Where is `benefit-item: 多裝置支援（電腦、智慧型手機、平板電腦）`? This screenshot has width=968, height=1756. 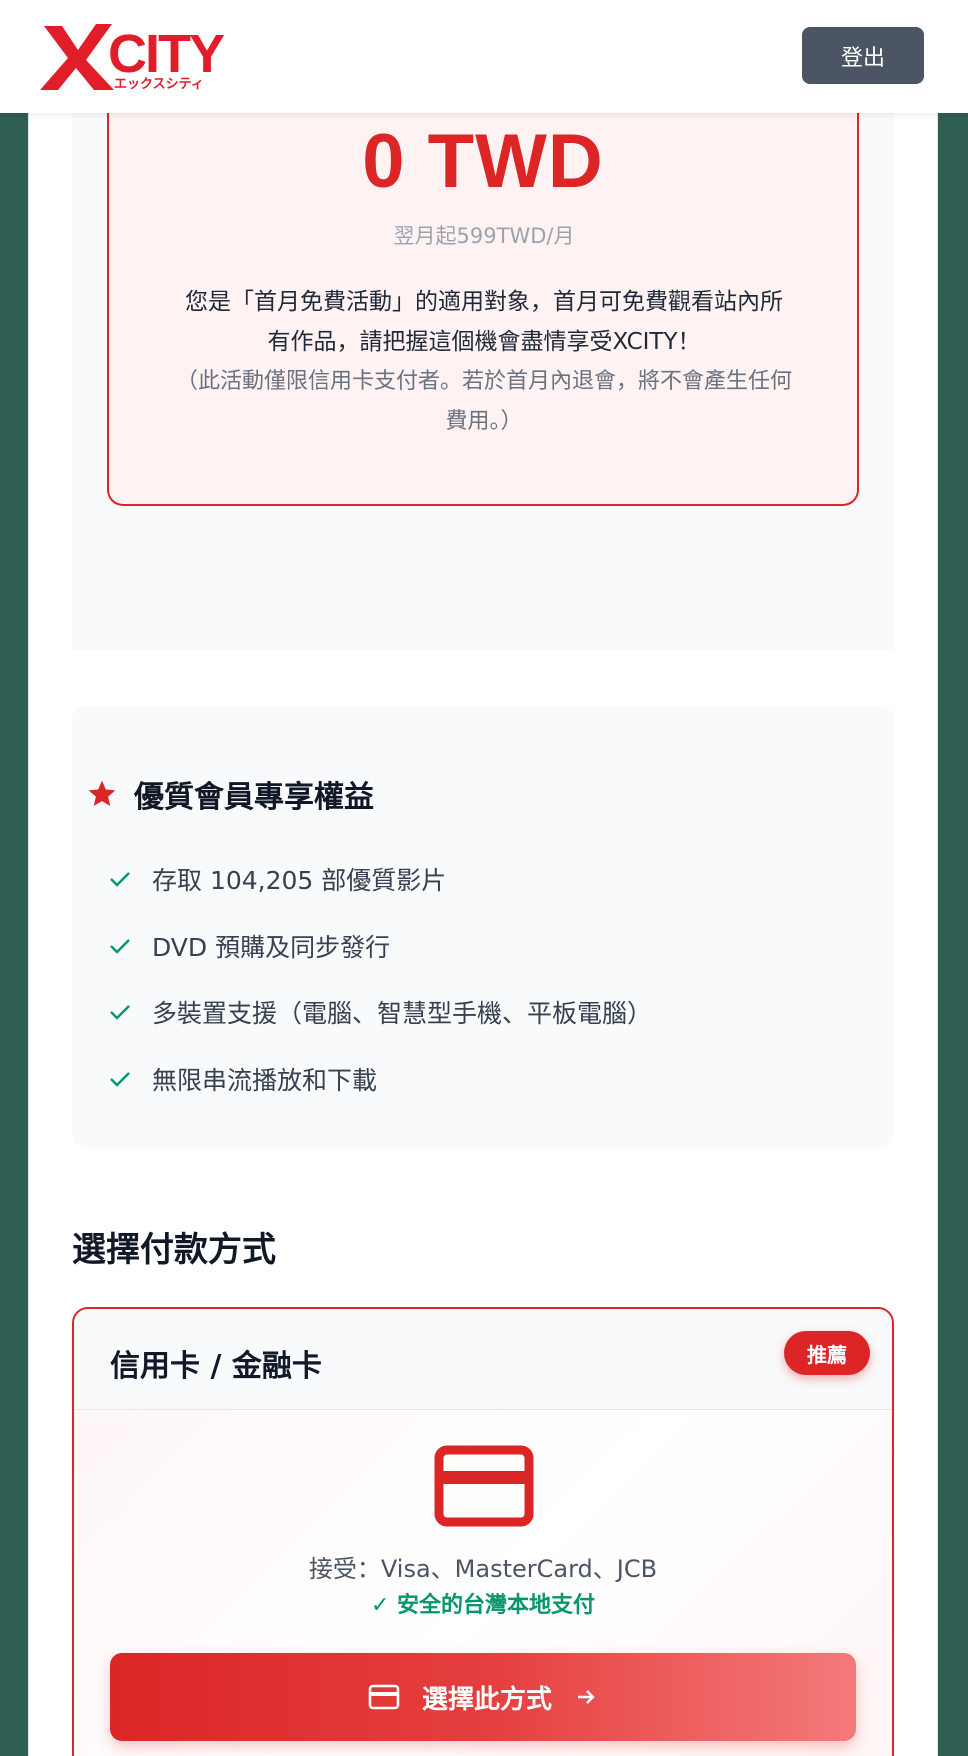
benefit-item: 多裝置支援（電腦、智慧型手機、平板電腦） is located at coordinates (380, 1012).